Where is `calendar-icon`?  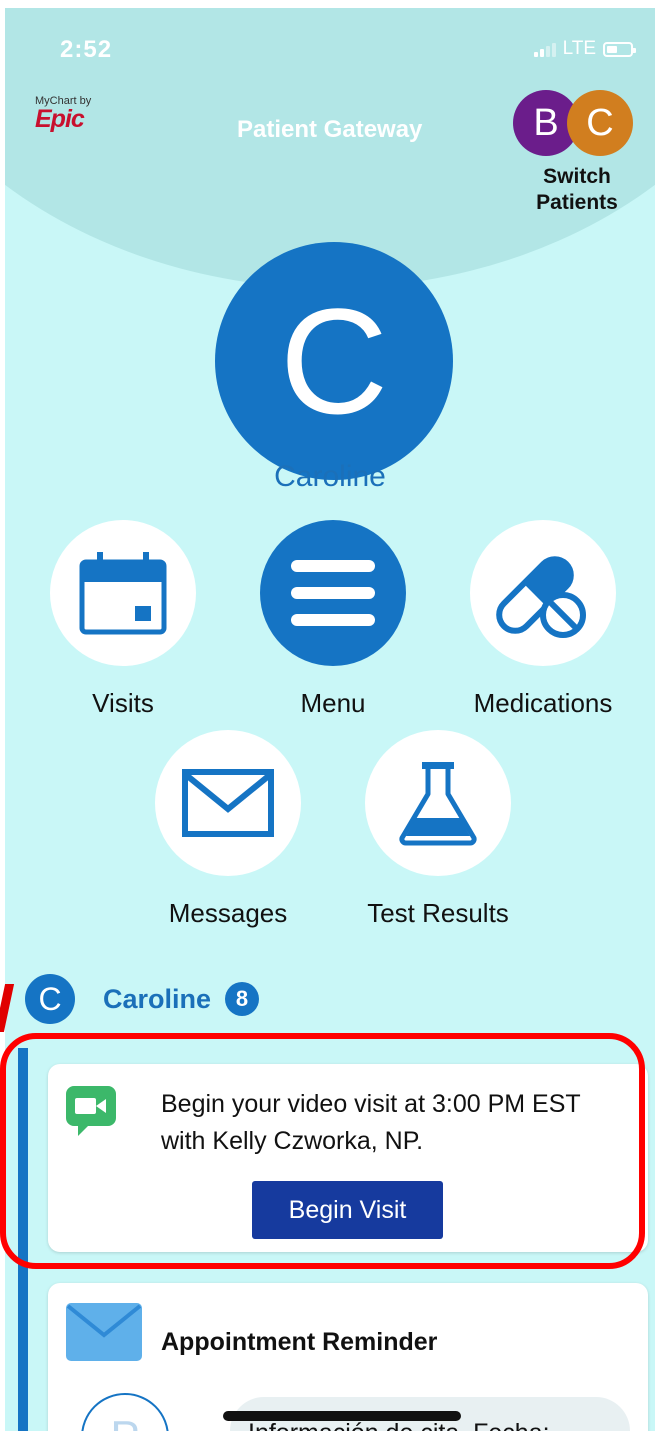
calendar-icon is located at coordinates (123, 593).